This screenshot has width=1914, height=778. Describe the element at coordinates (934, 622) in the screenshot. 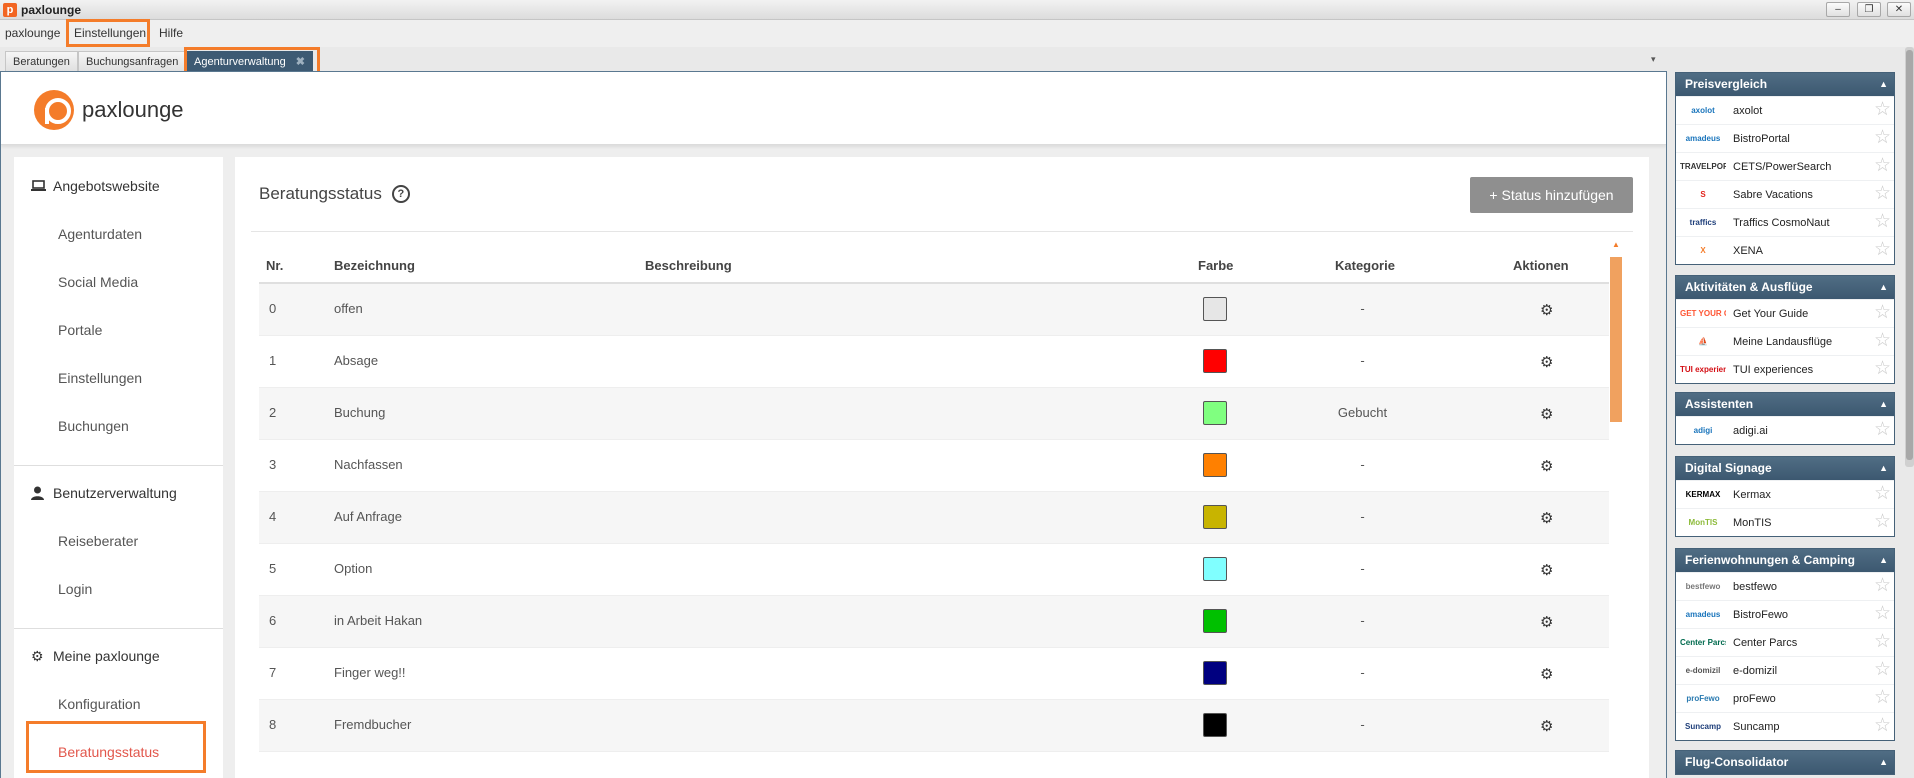

I see `table-row: 6 in Arbeit Hakan - ⚙` at that location.